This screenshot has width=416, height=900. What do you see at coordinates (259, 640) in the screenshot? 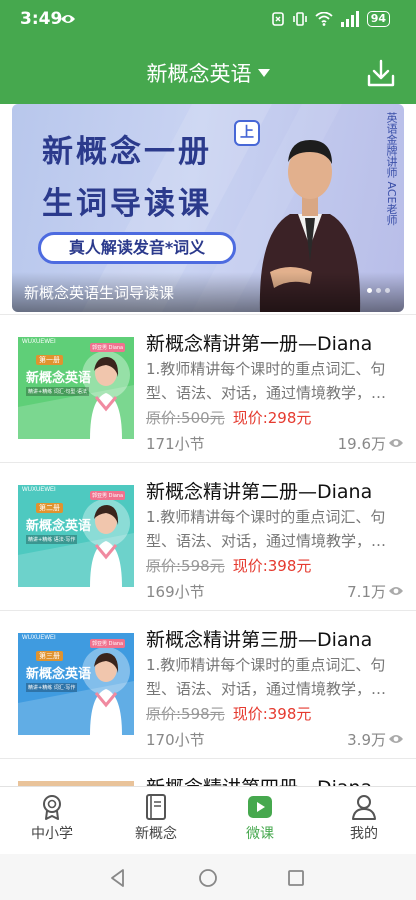
I see `course-title: 新概念精讲第三册—Diana` at bounding box center [259, 640].